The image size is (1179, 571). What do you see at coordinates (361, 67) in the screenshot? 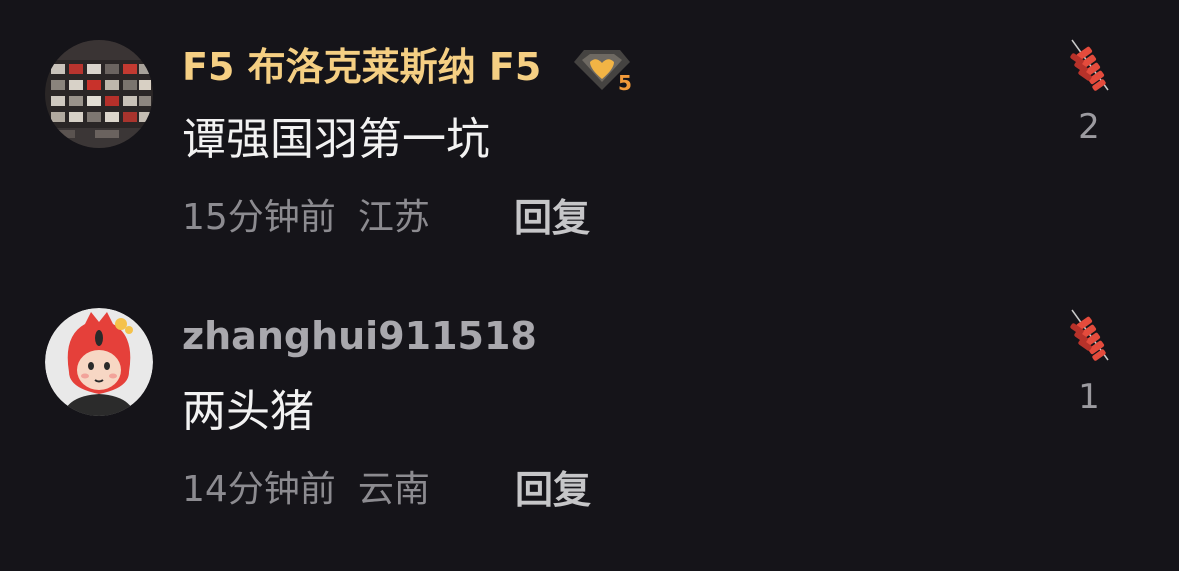
I see `username: F5 布洛克莱斯纳 F5` at bounding box center [361, 67].